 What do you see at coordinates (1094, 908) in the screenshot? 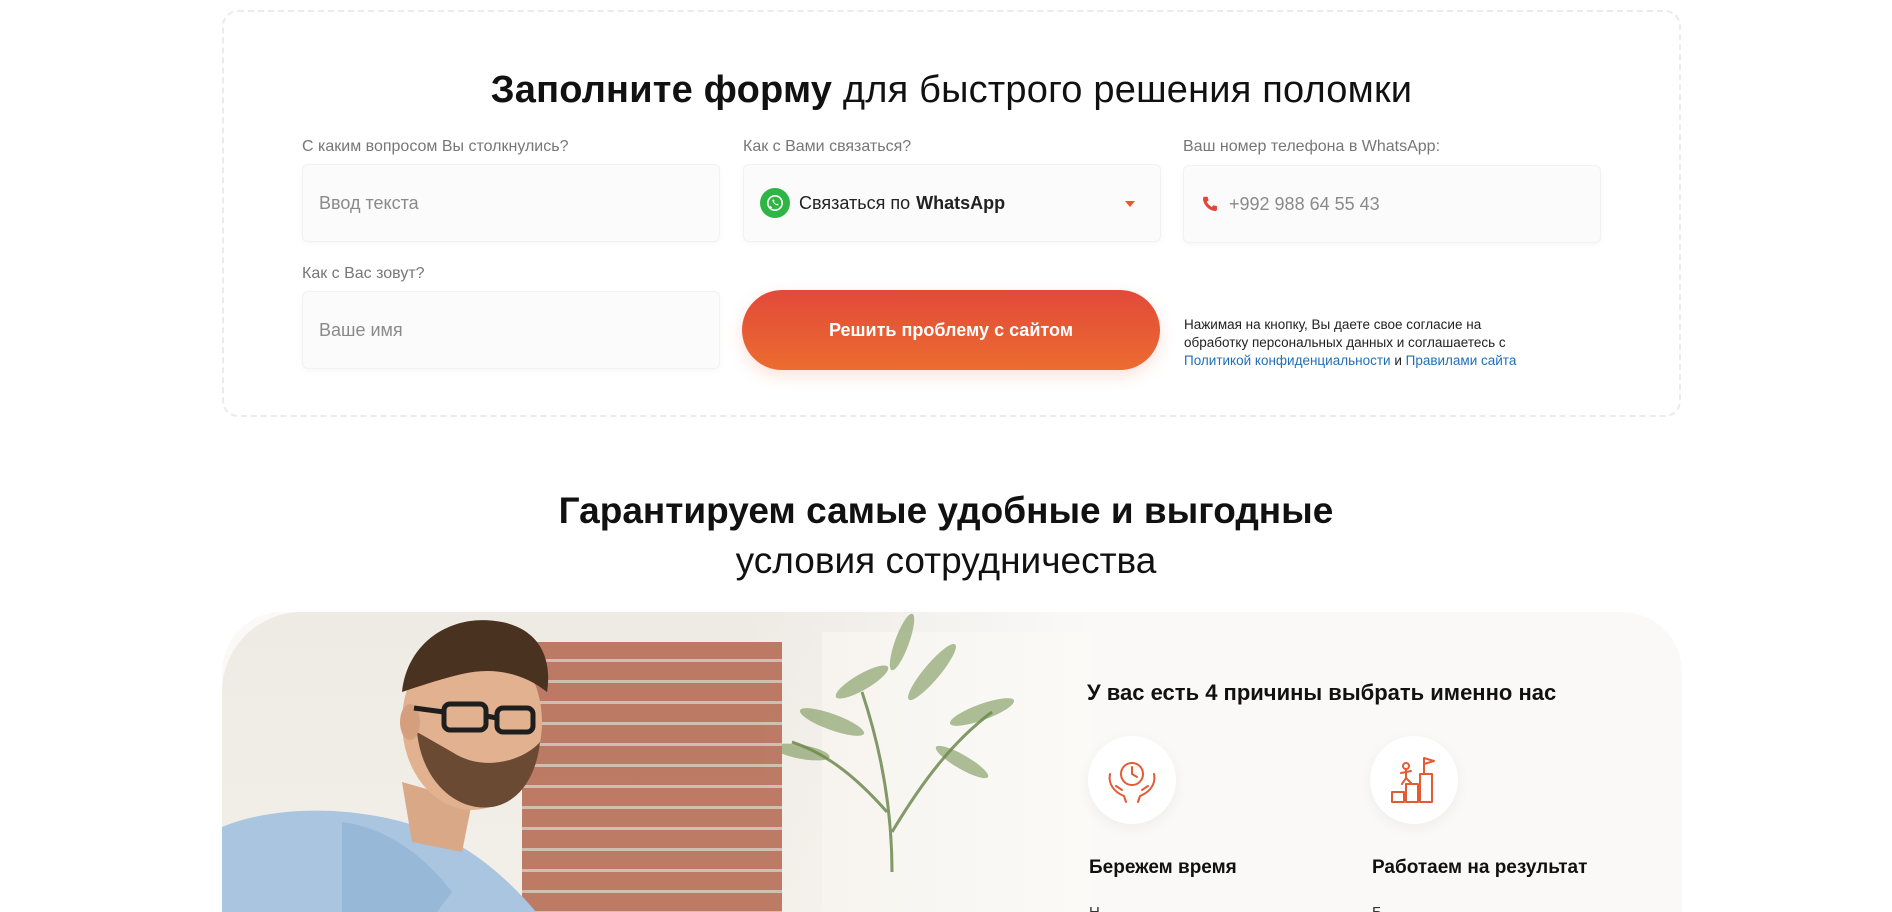
I see `reason-desc-1: Н` at bounding box center [1094, 908].